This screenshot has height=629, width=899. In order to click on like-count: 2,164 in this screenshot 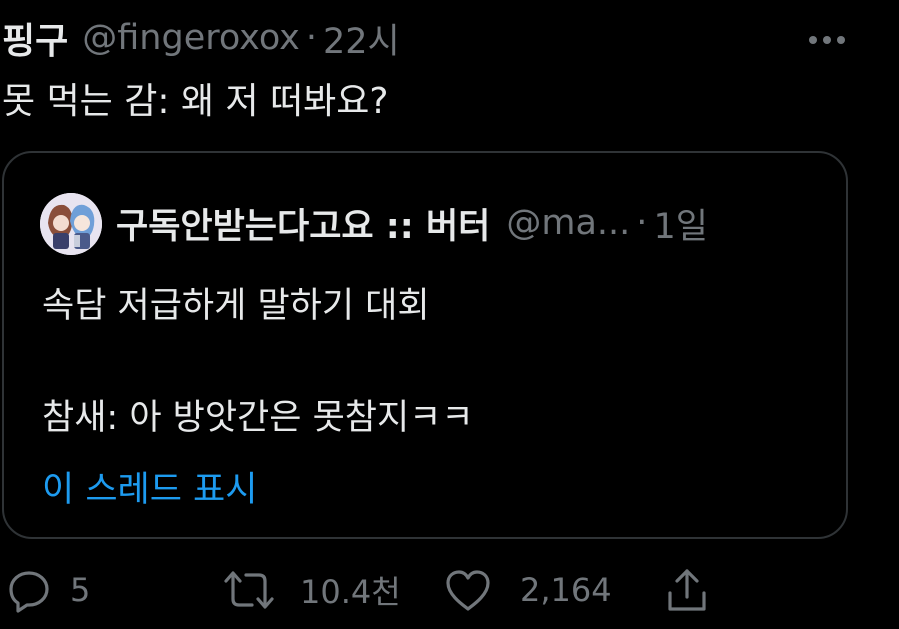, I will do `click(566, 590)`.